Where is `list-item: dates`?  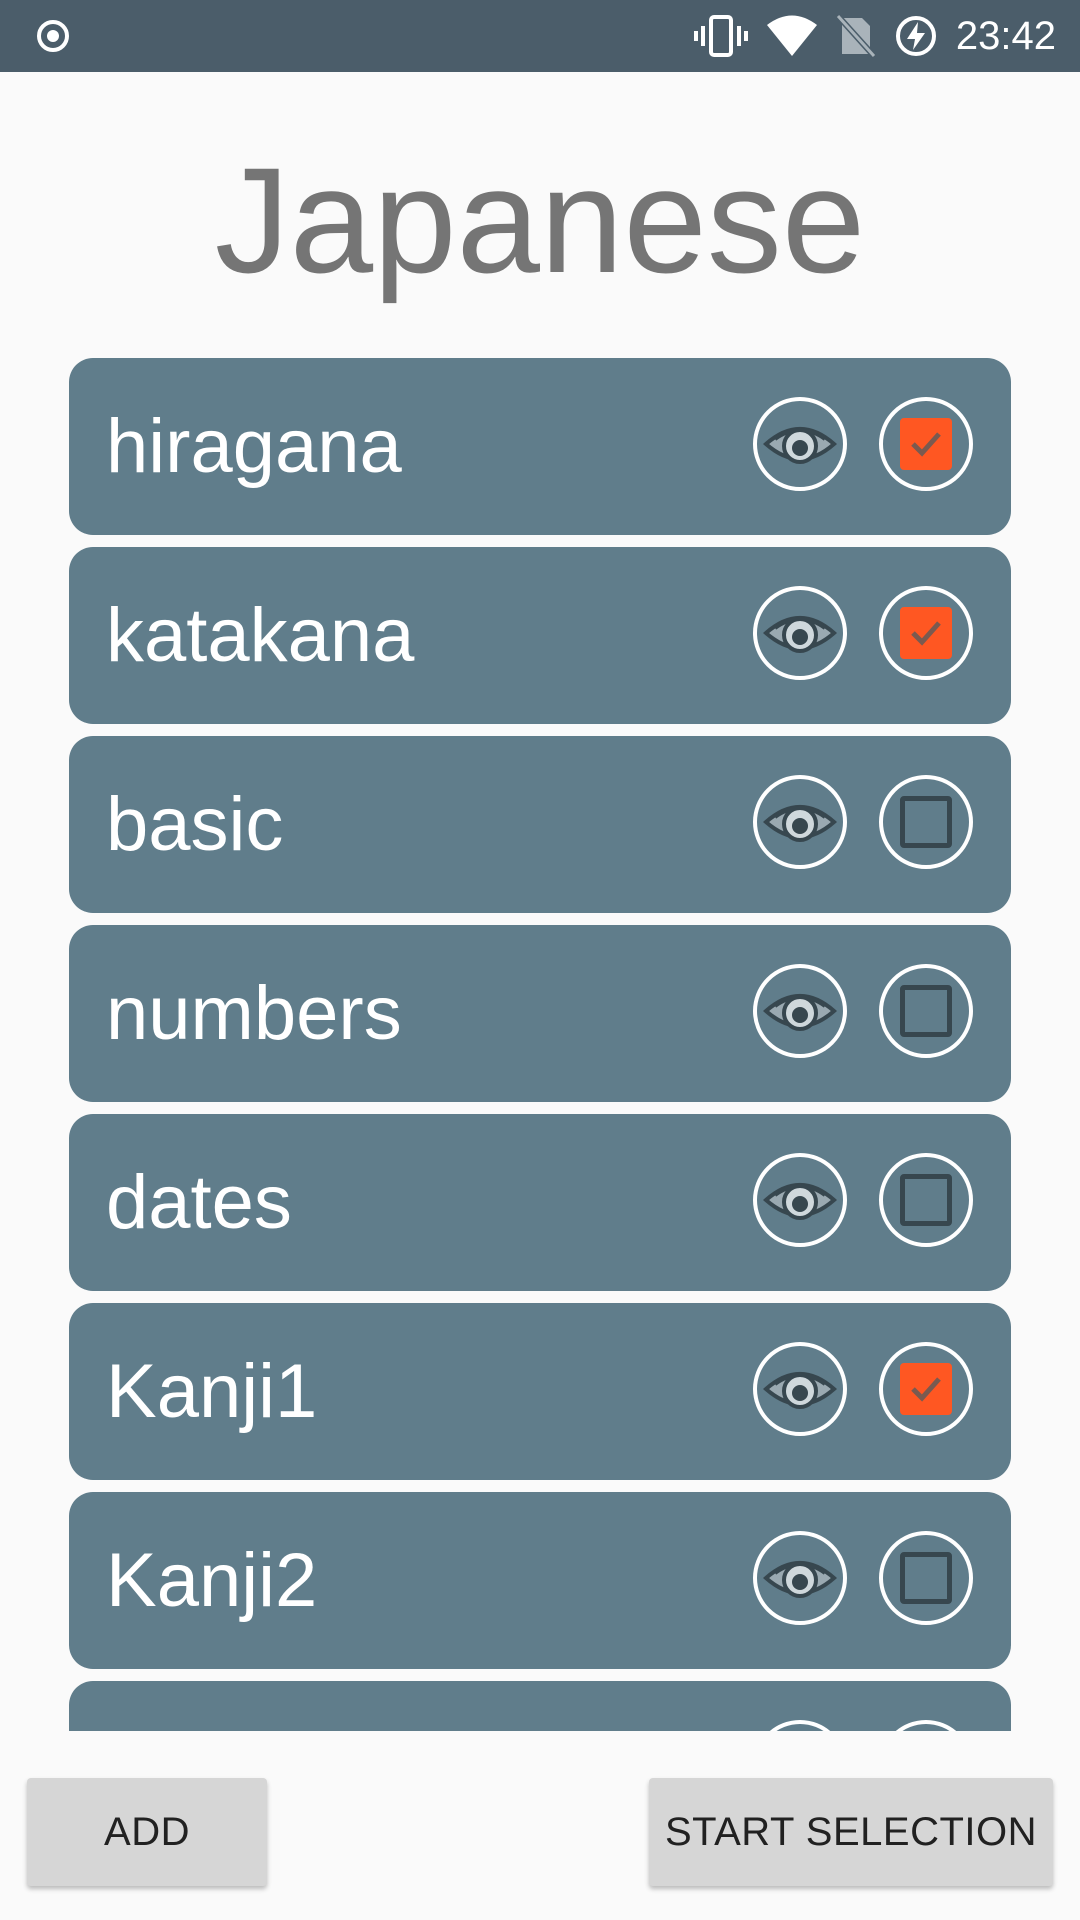 list-item: dates is located at coordinates (540, 1202).